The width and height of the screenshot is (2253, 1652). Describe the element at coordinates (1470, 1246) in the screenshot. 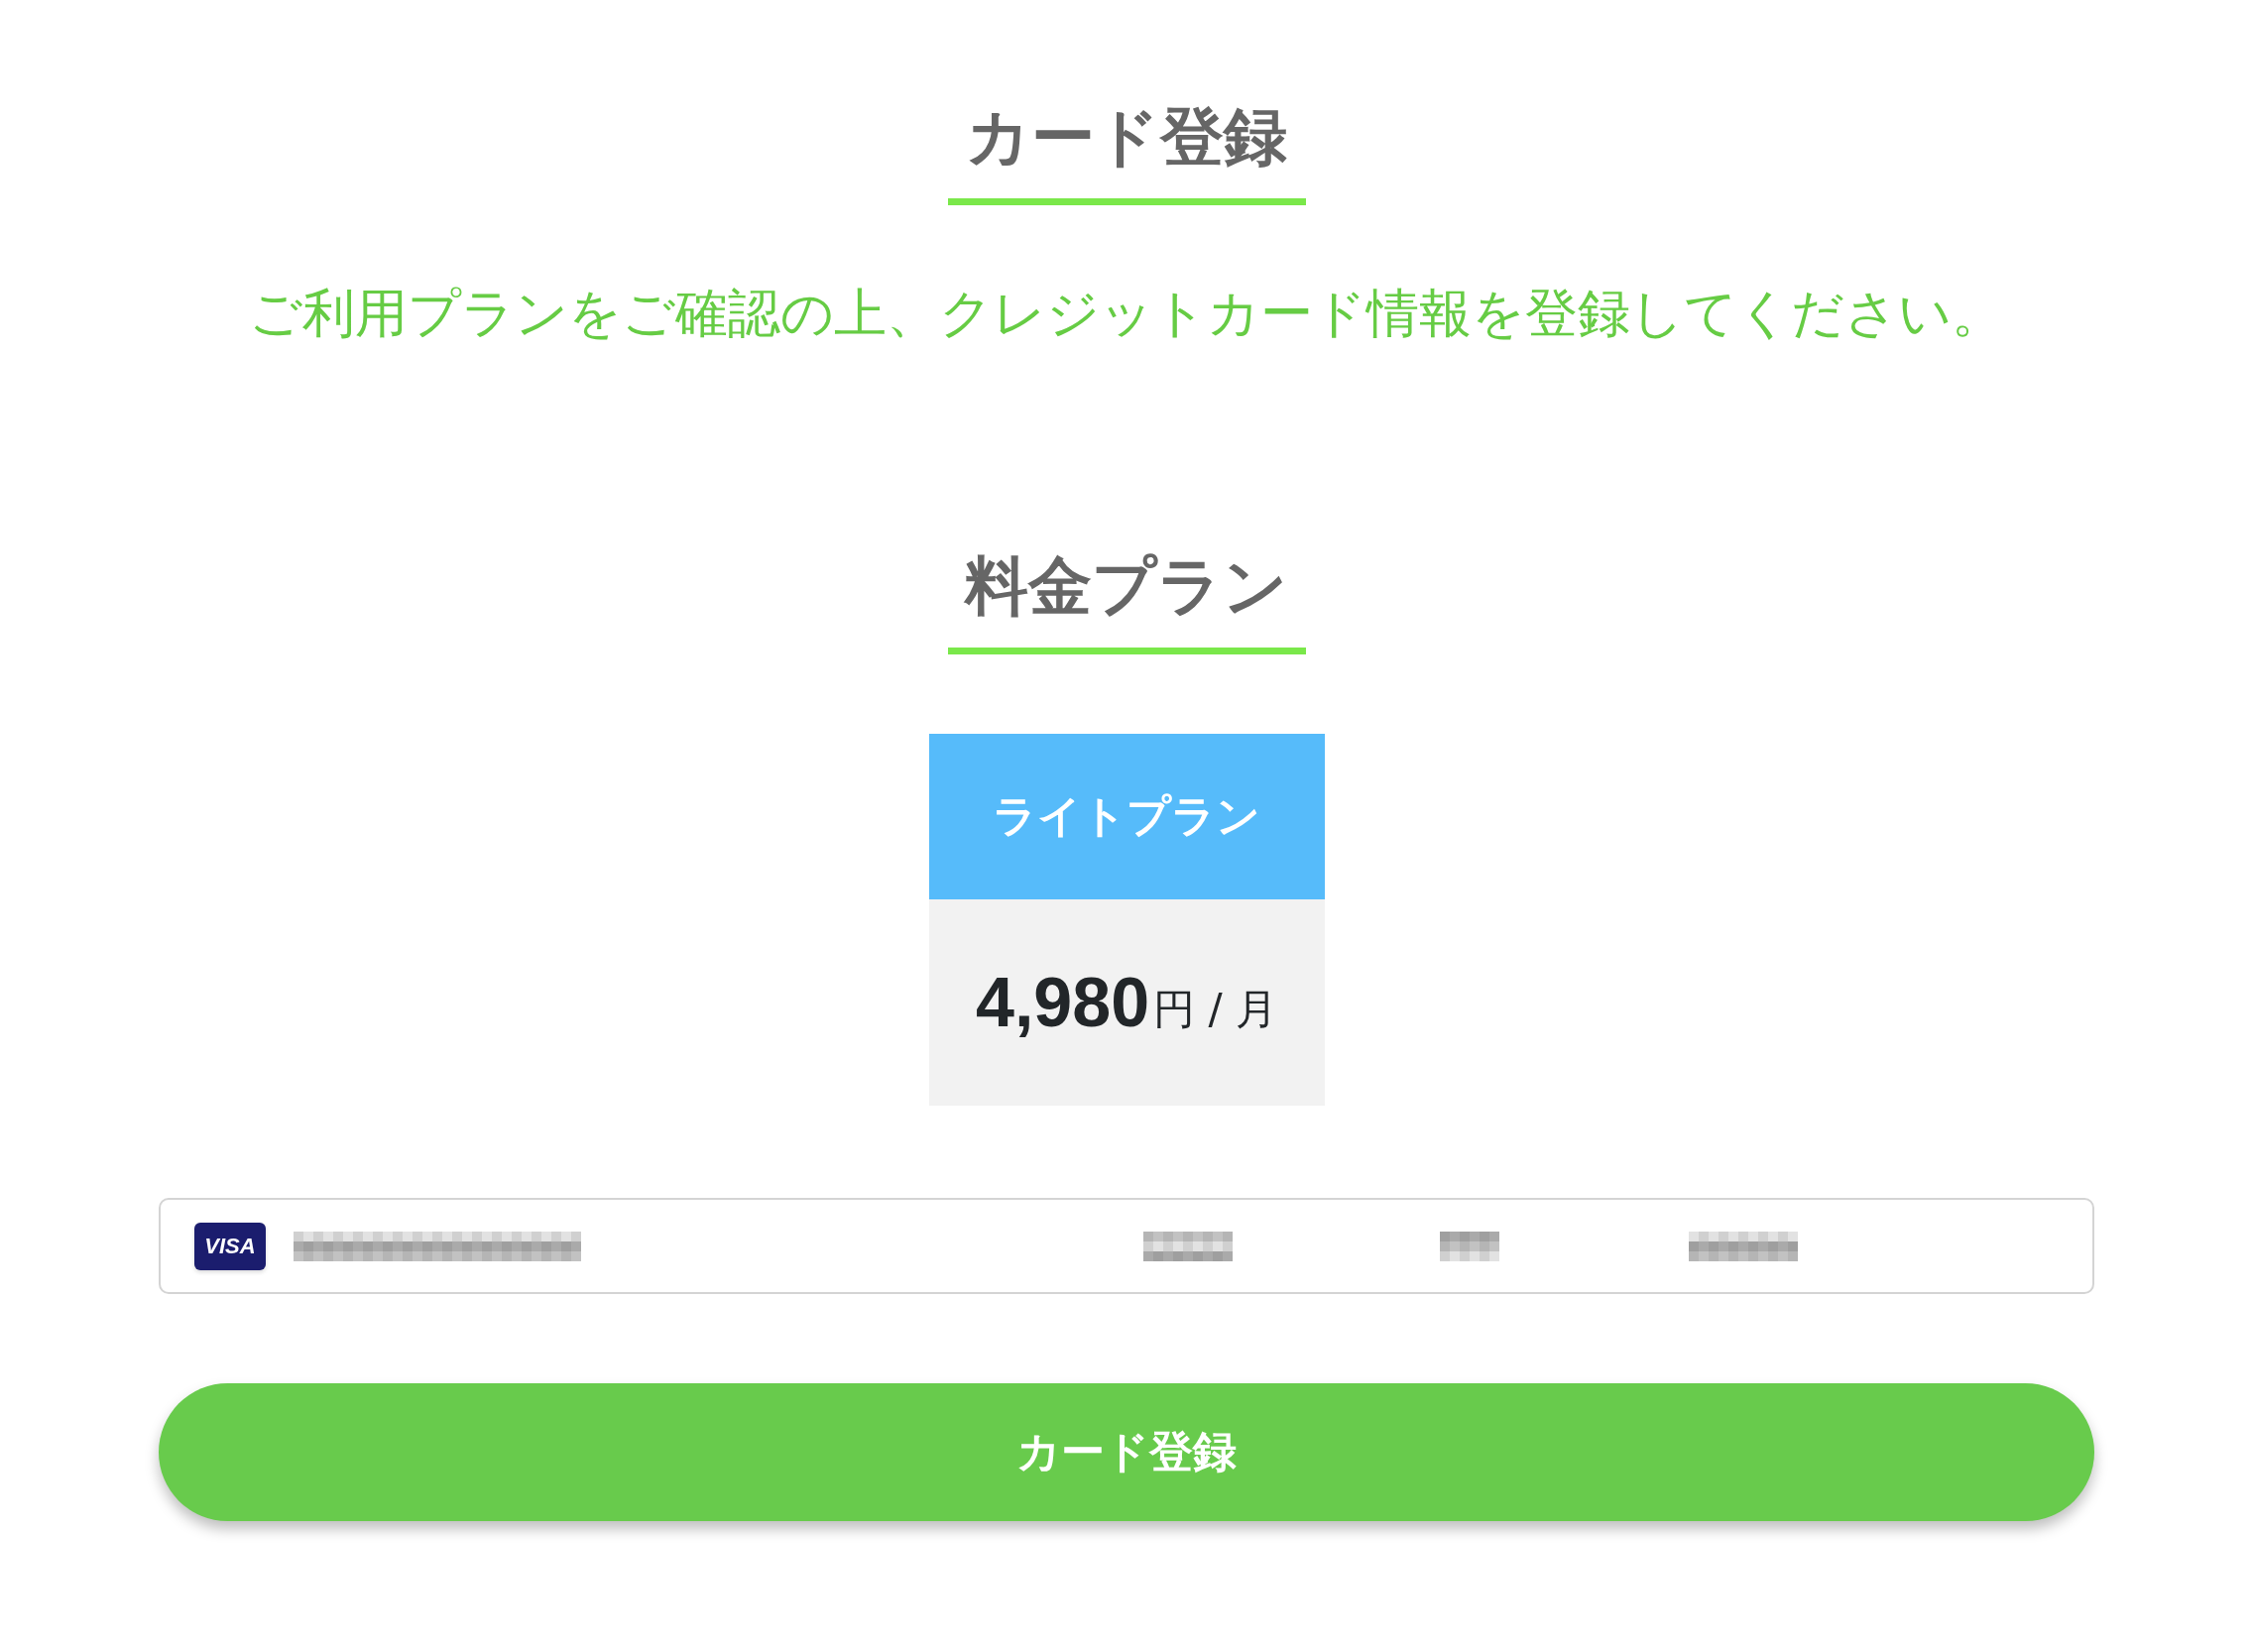

I see `blurred-text` at that location.